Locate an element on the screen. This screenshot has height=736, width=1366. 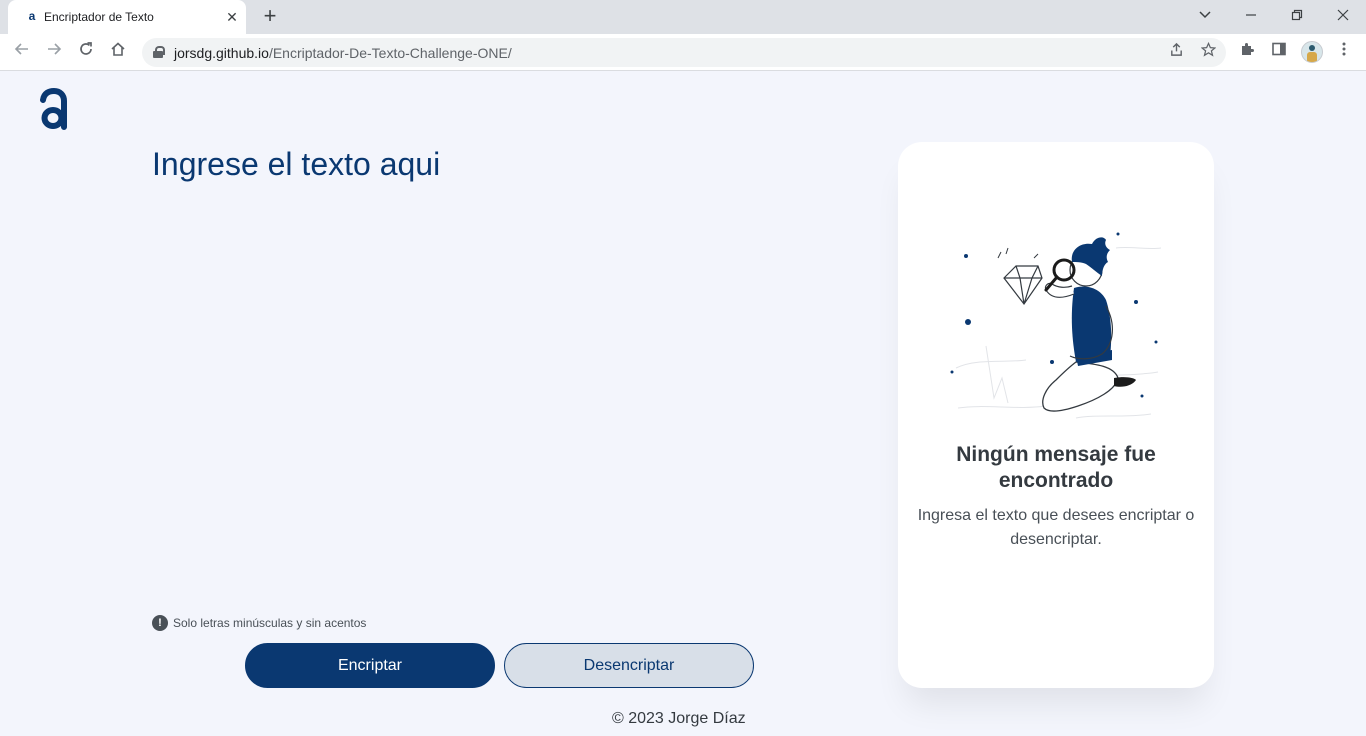
input-hint: ! Solo letras minúsculas y sin acentos is located at coordinates (259, 623).